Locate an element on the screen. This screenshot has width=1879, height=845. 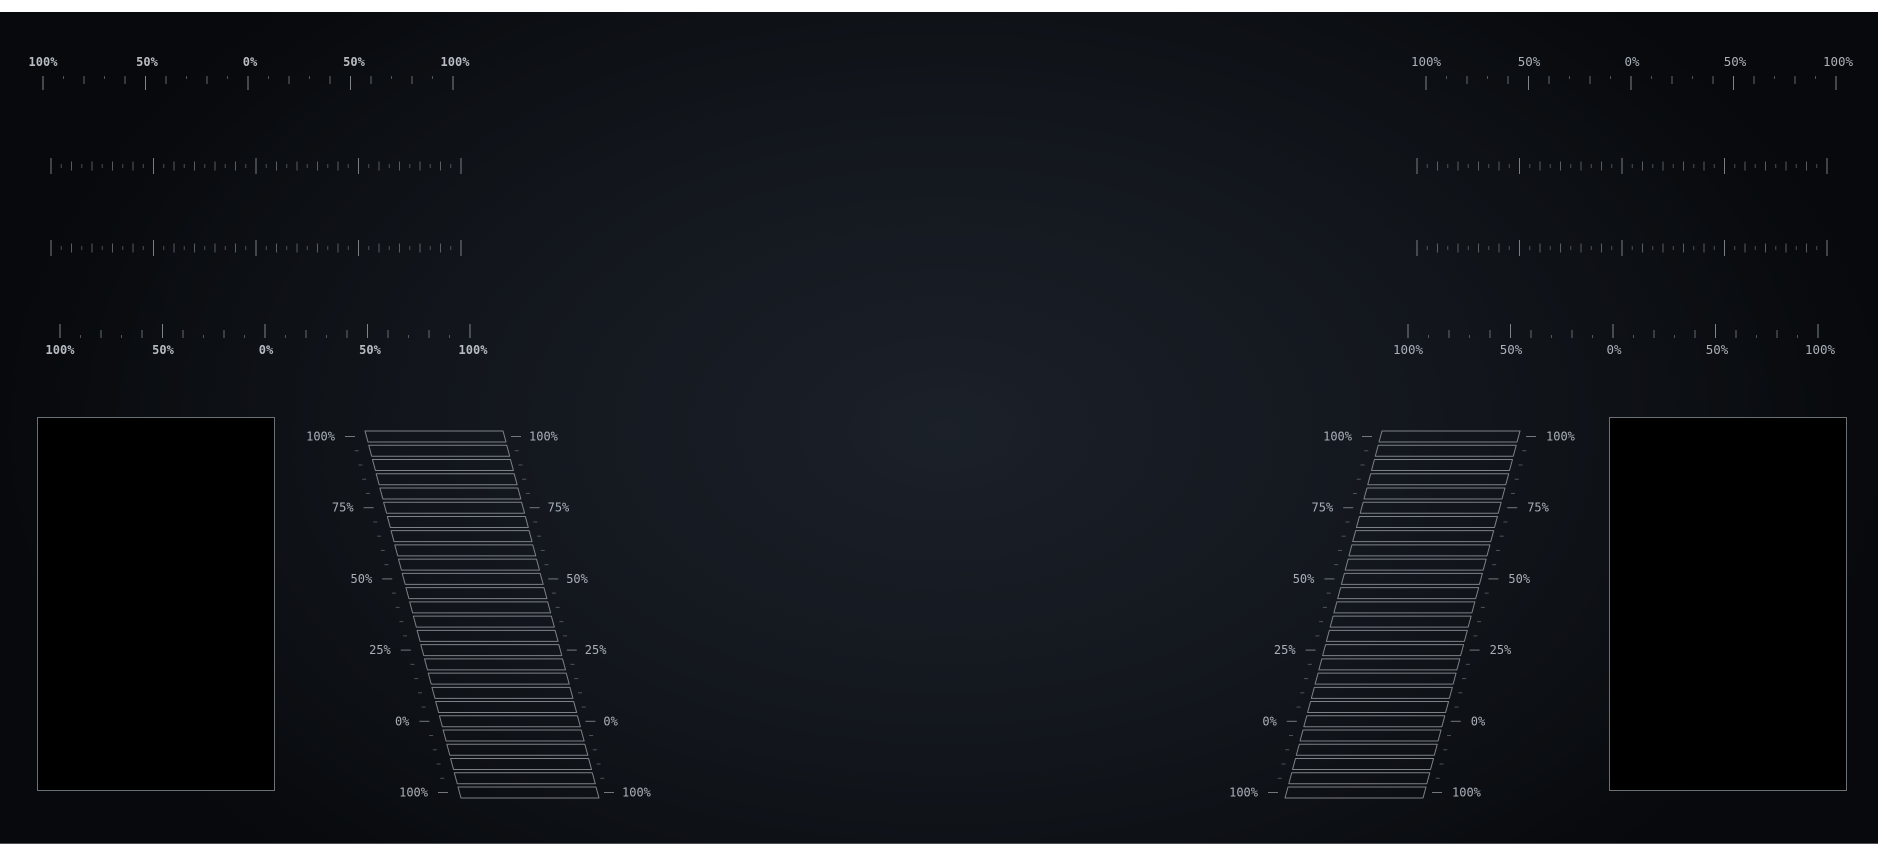
ladder-label-outer: 50% is located at coordinates (362, 579).